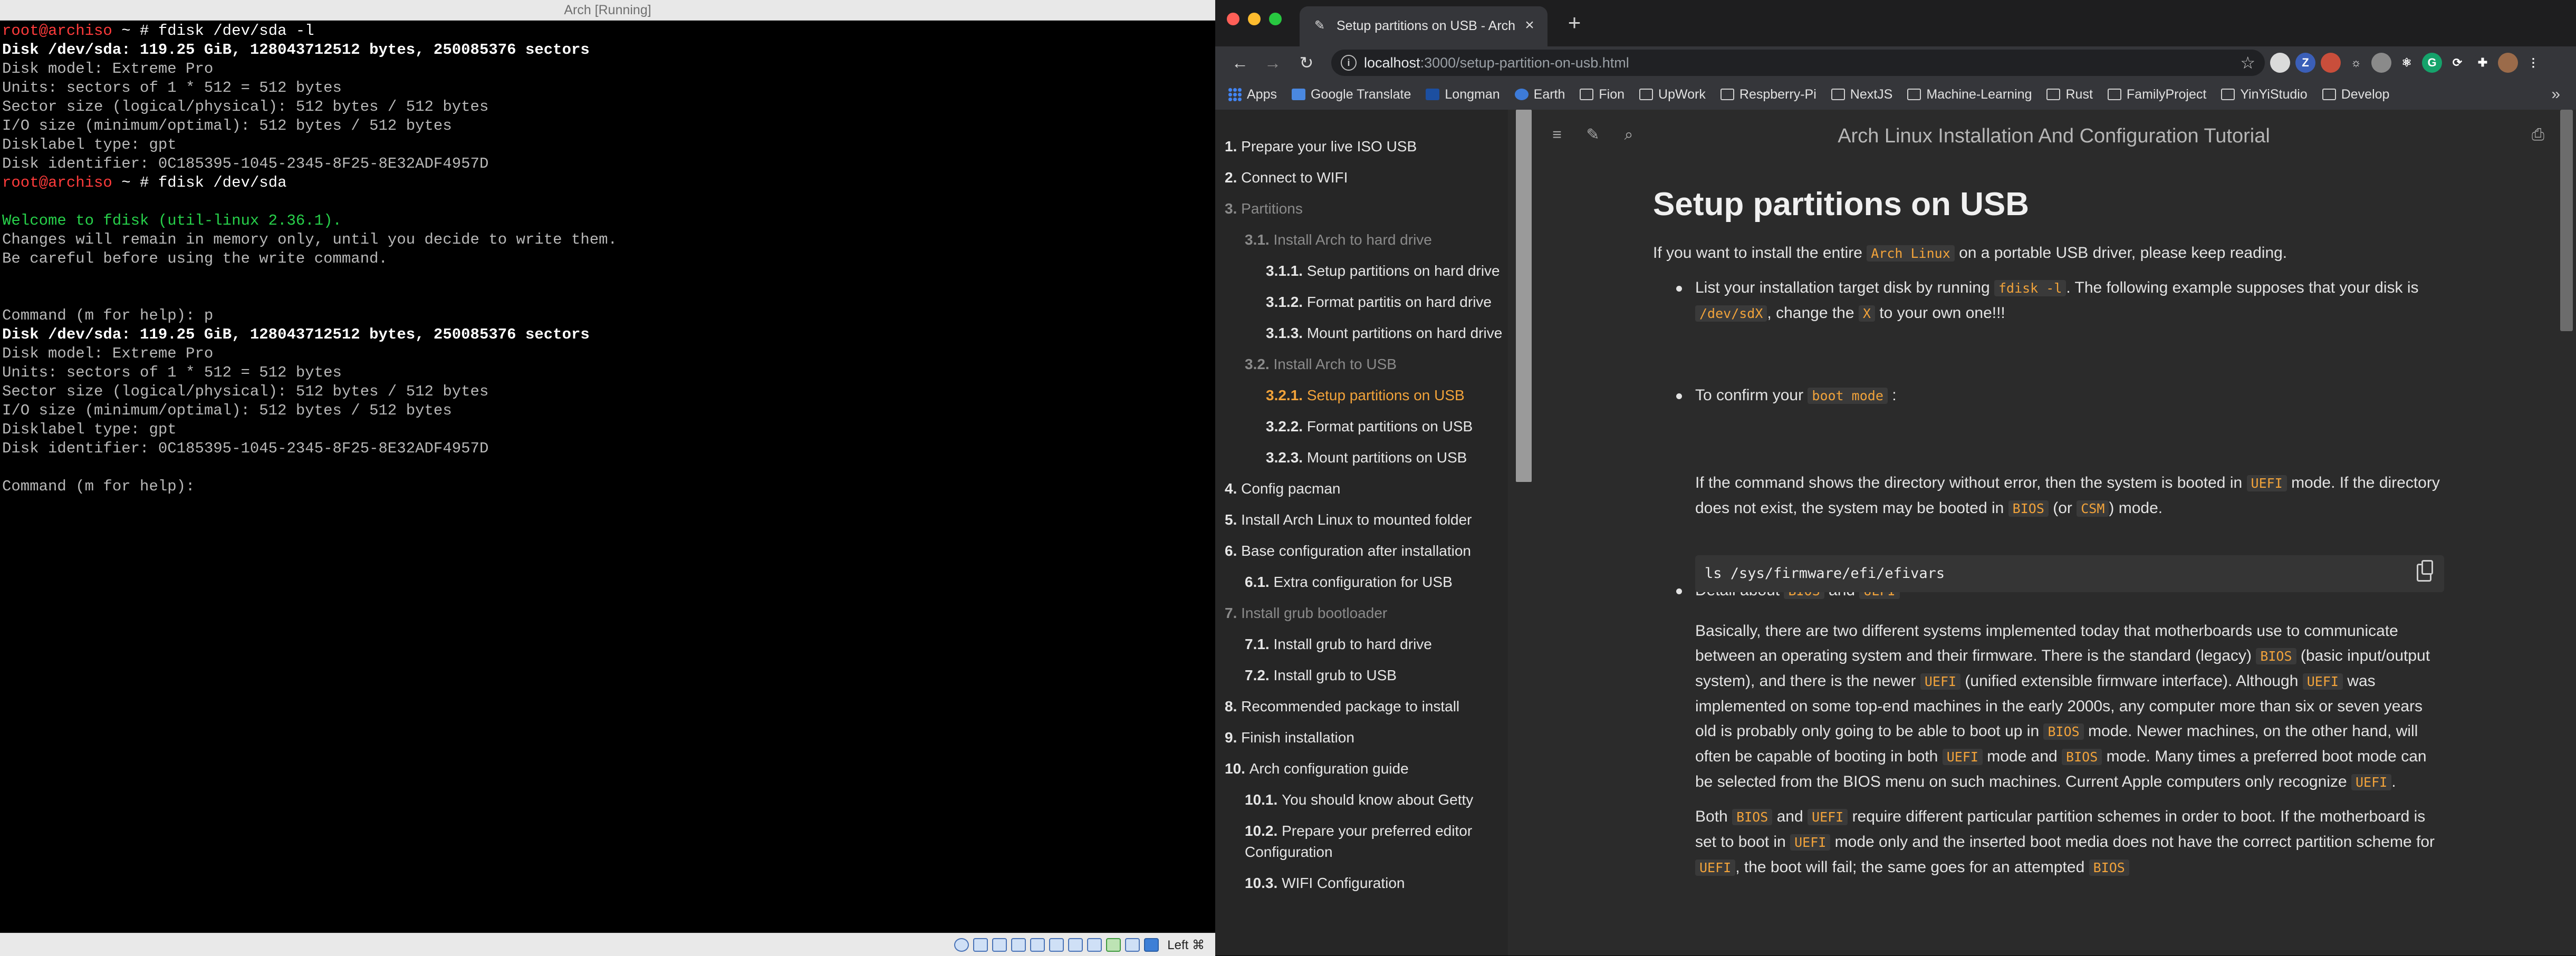 The image size is (2576, 956). Describe the element at coordinates (1019, 945) in the screenshot. I see `network-icon` at that location.